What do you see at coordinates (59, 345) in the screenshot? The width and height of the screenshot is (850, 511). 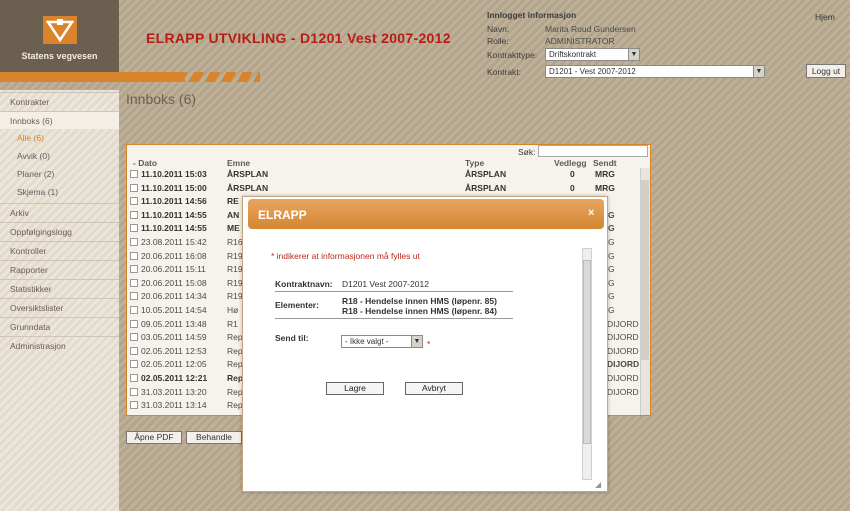 I see `sidebar-item-administrasjon: Administrasjon` at bounding box center [59, 345].